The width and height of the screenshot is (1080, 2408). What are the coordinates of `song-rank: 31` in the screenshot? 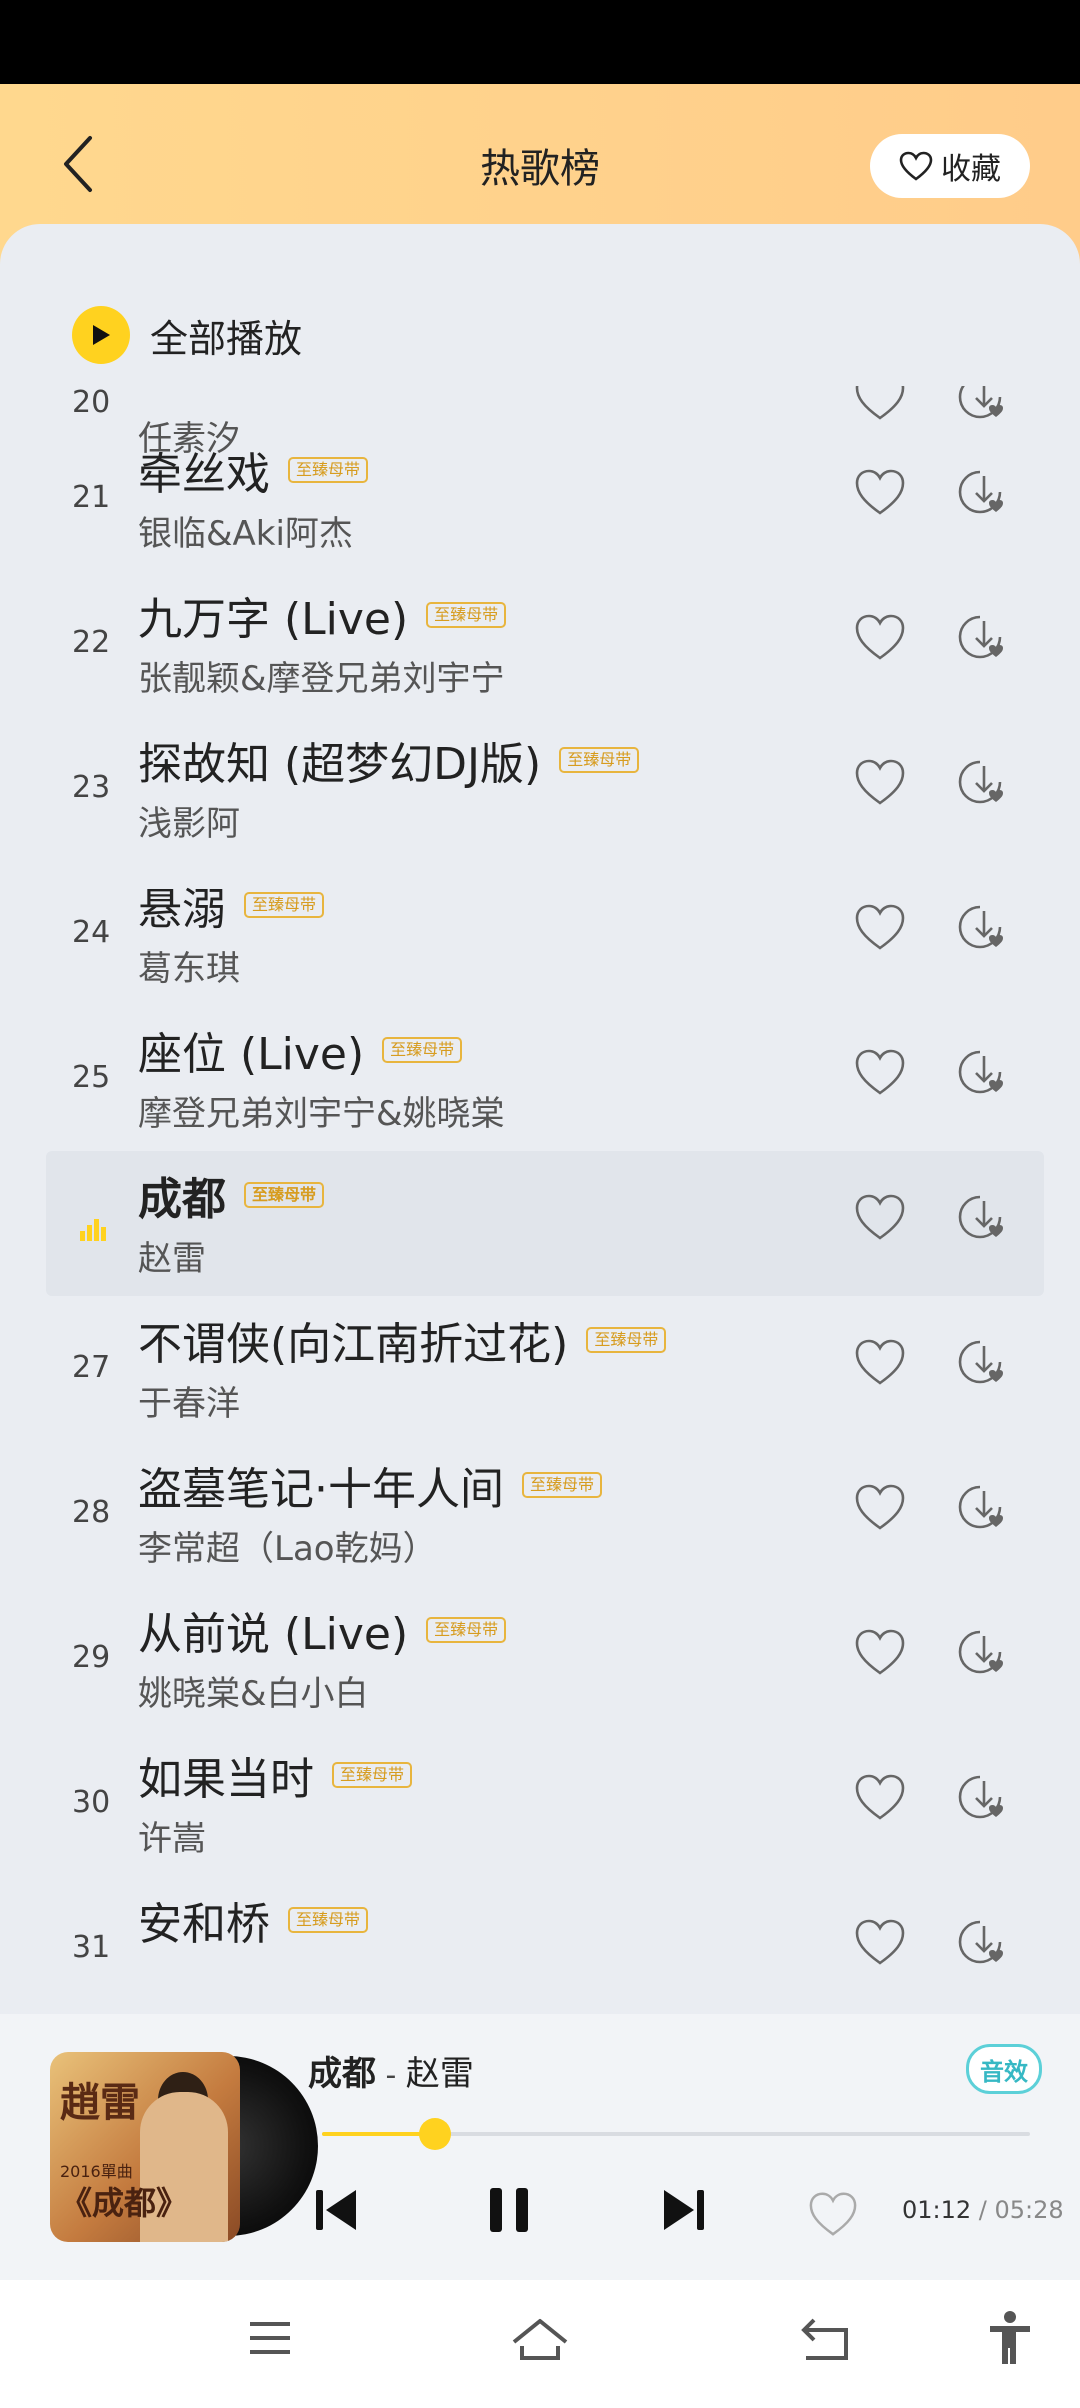 It's located at (91, 1947).